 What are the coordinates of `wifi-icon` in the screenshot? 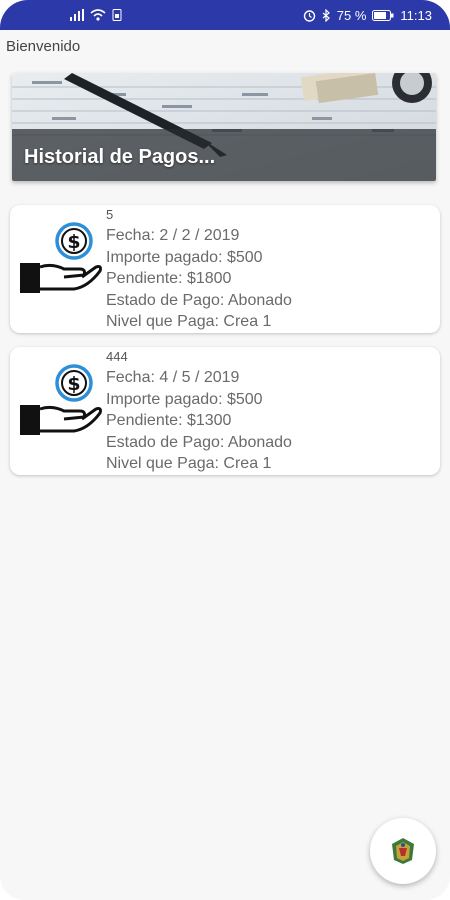 It's located at (98, 15).